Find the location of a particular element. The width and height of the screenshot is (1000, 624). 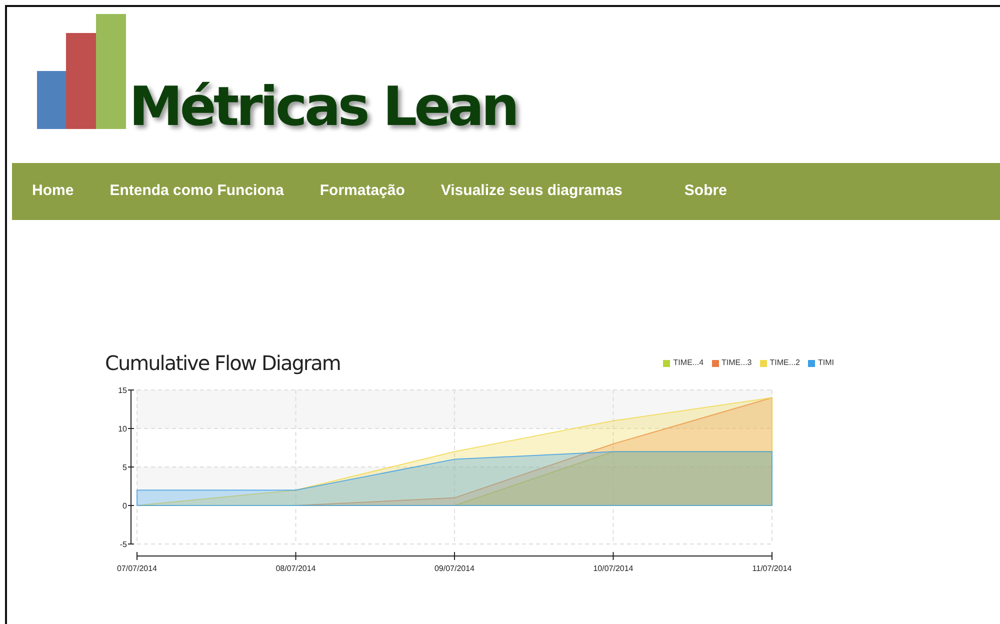

axis-label: 5 is located at coordinates (124, 467).